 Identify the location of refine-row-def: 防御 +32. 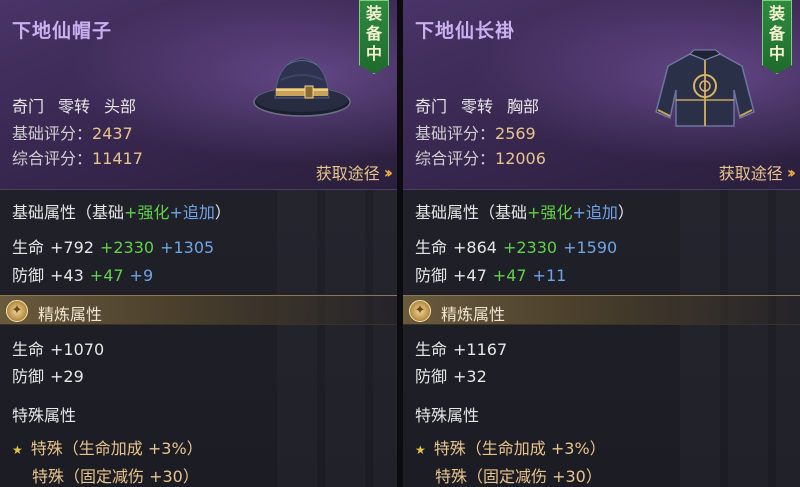
(451, 376).